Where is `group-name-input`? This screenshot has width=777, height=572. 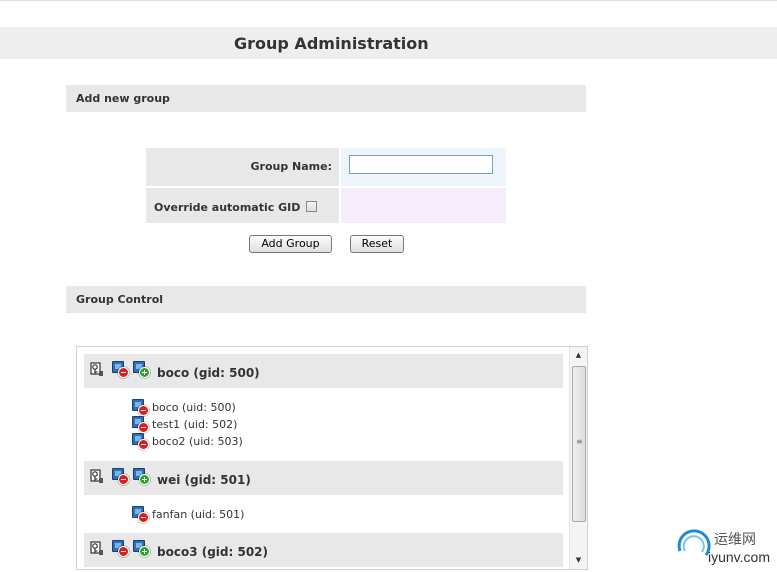
group-name-input is located at coordinates (421, 164).